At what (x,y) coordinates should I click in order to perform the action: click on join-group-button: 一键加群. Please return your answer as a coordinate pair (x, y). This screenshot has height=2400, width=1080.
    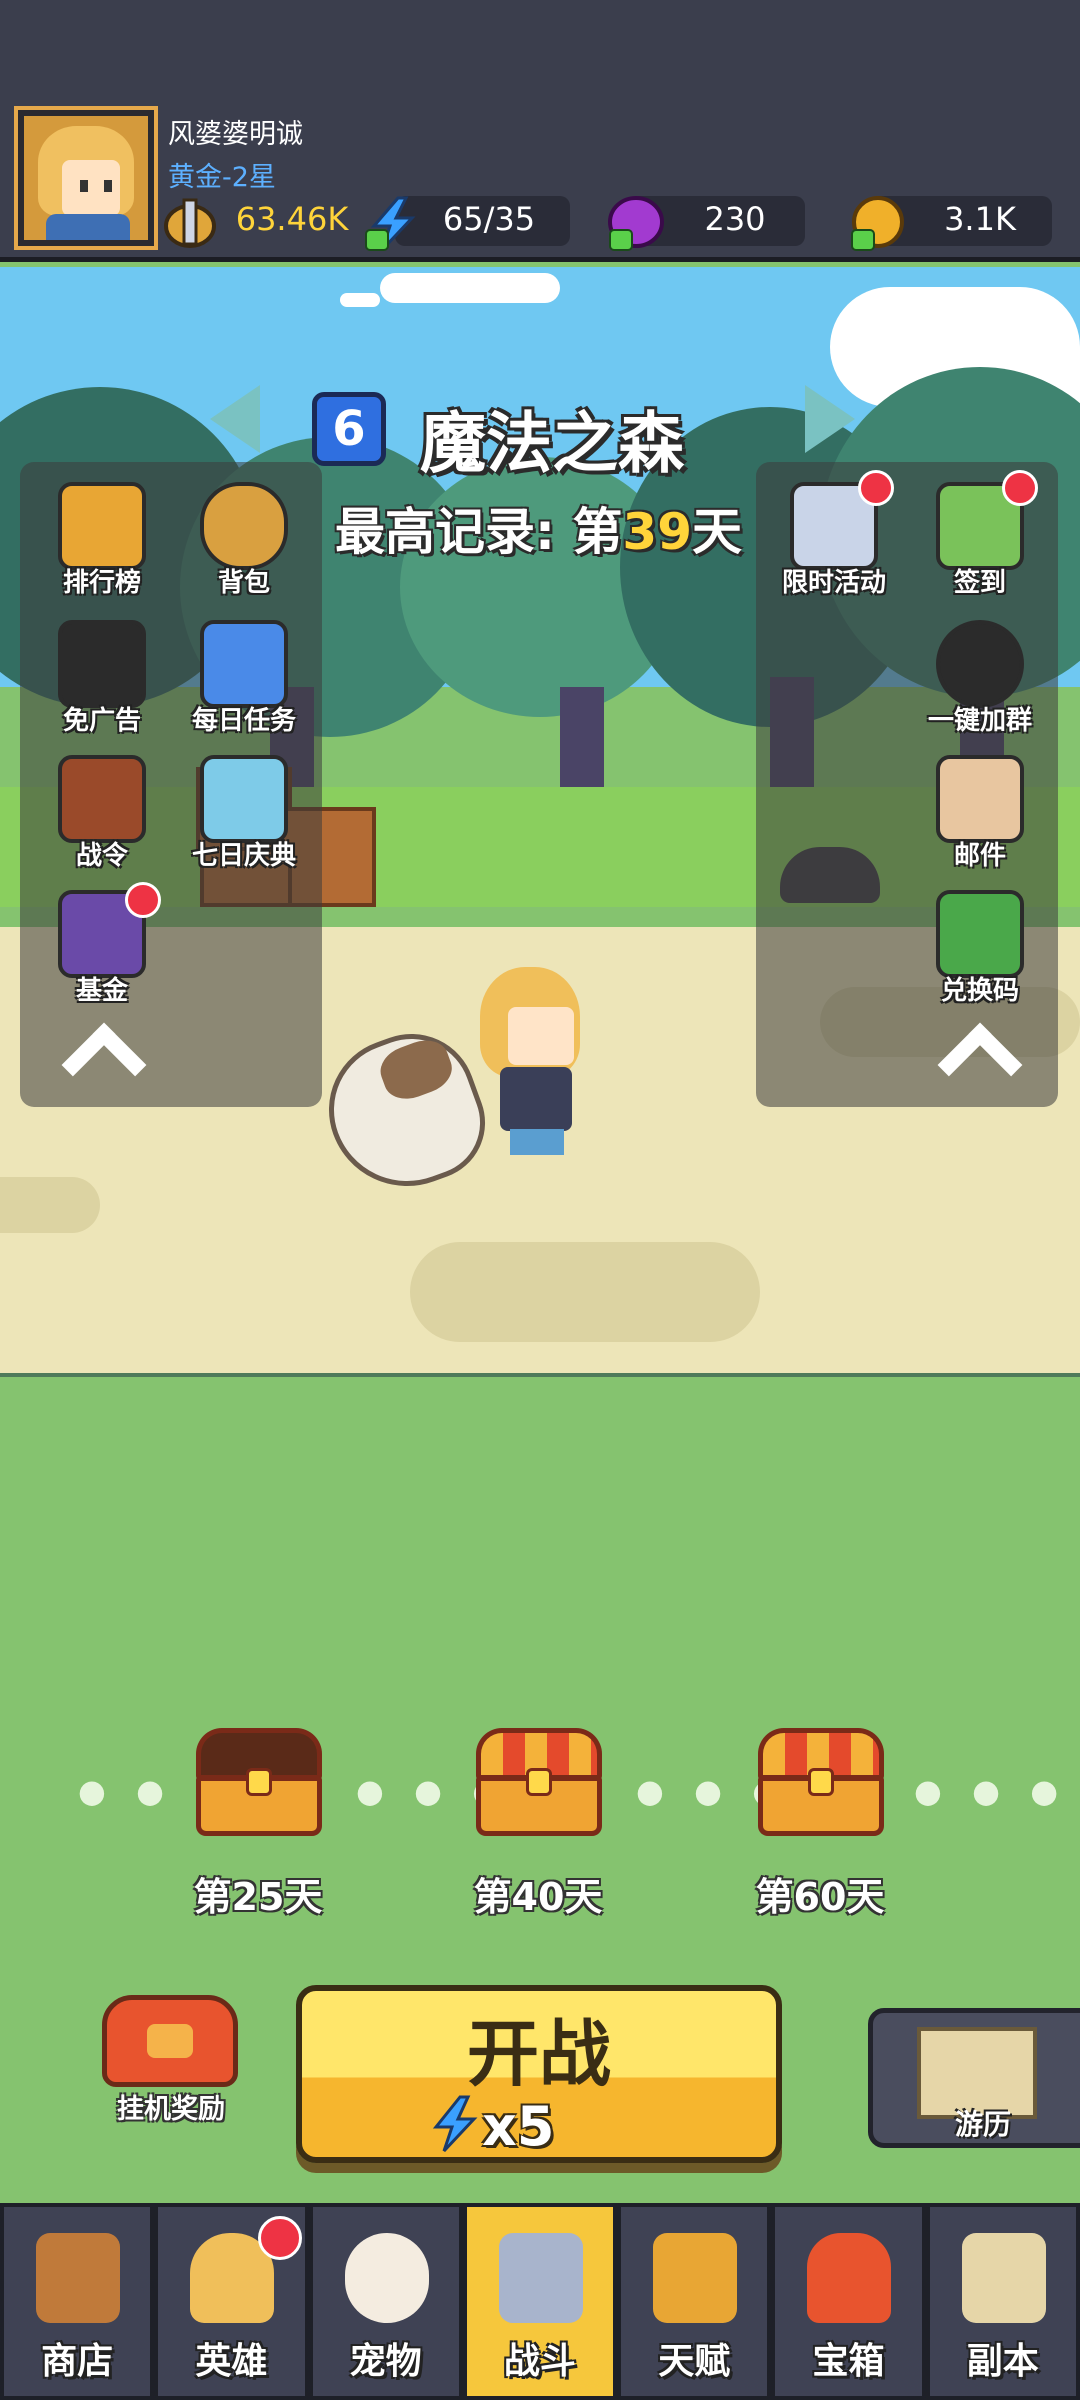
    Looking at the image, I should click on (980, 685).